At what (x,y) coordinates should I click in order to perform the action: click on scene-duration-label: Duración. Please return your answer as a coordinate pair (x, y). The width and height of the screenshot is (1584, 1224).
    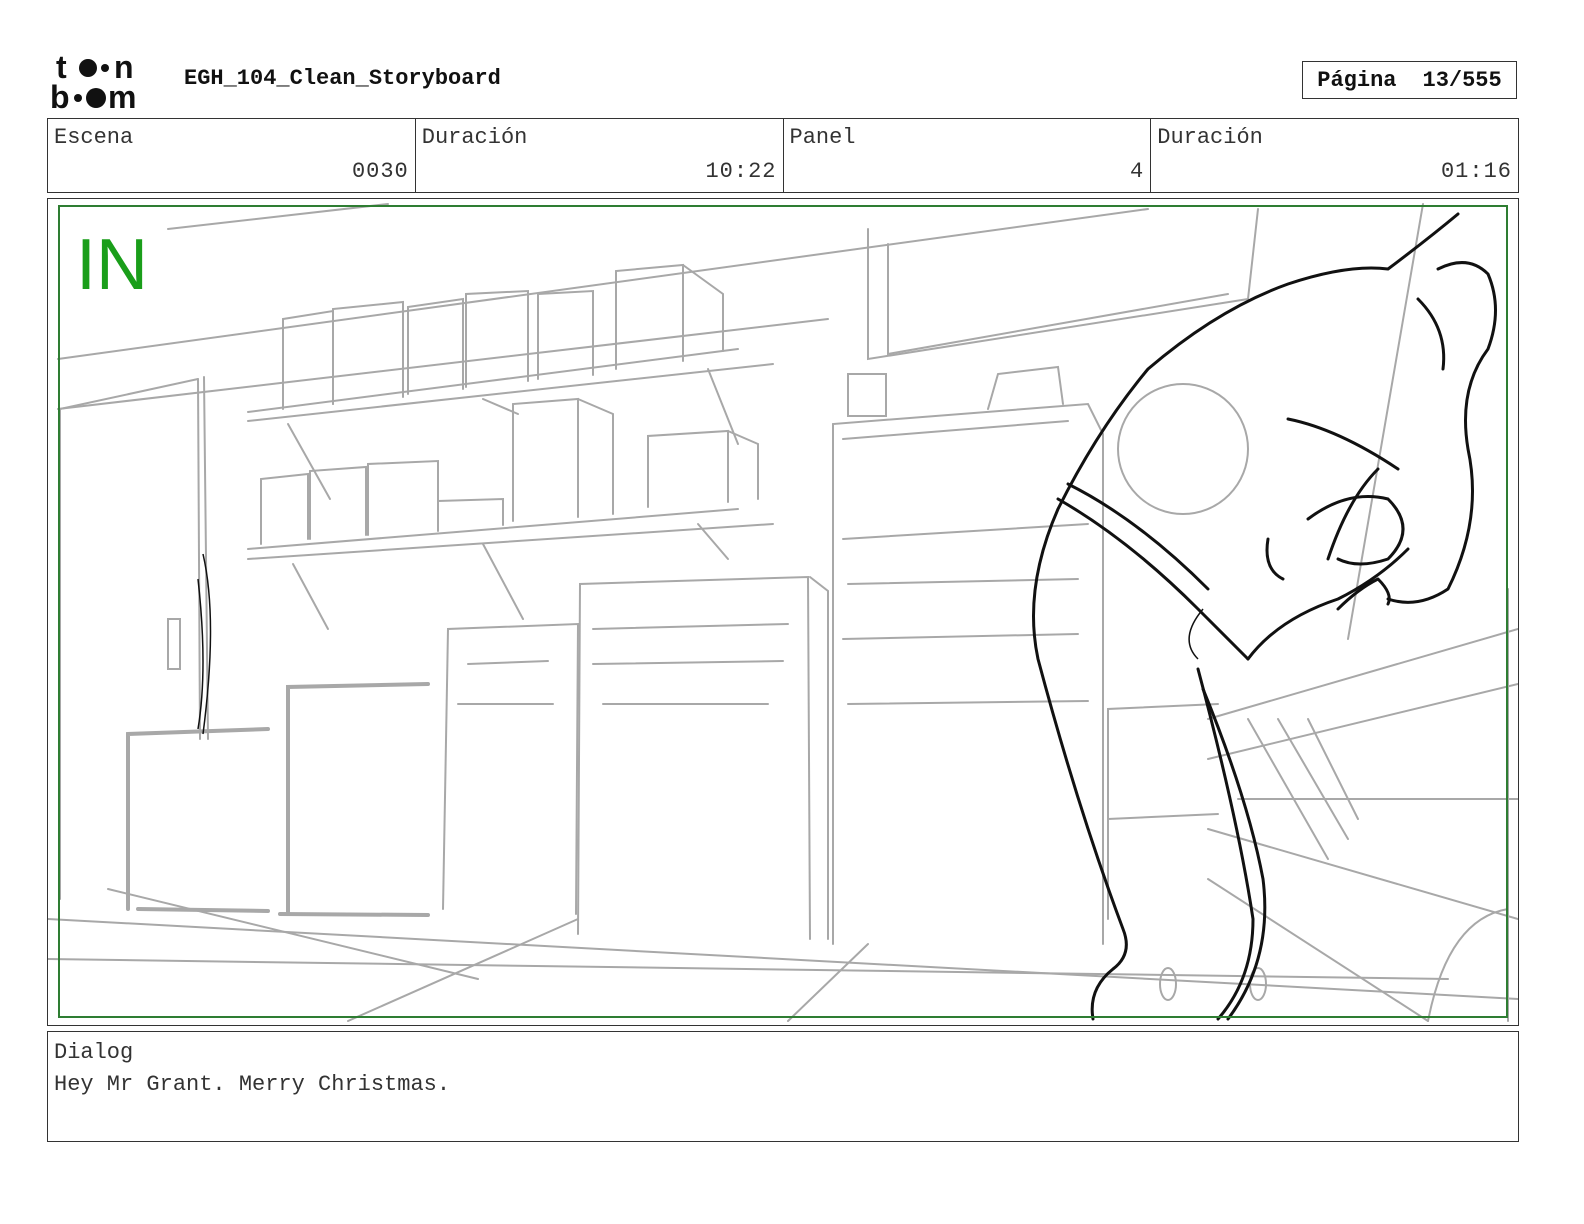
    Looking at the image, I should click on (474, 137).